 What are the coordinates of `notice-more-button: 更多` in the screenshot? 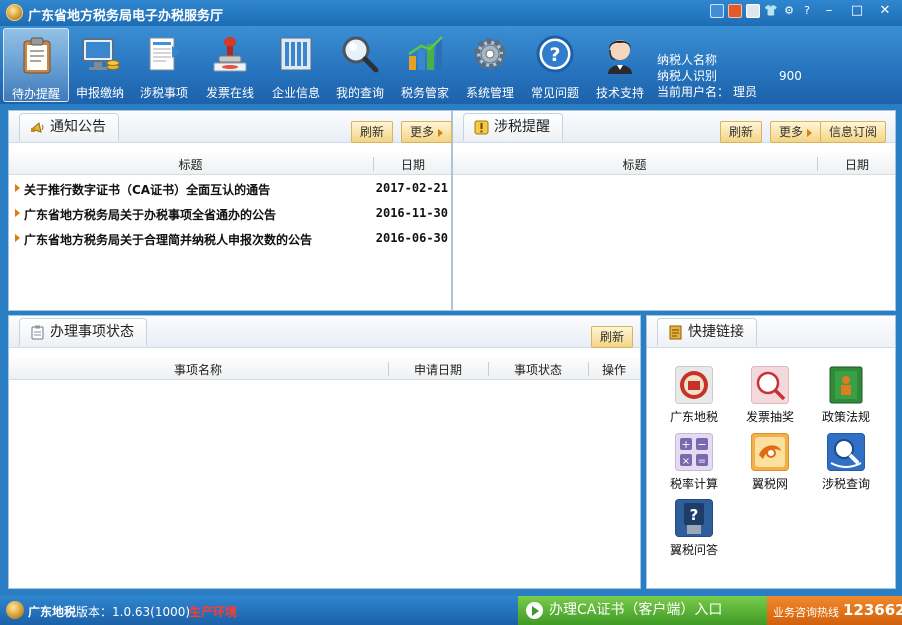 It's located at (427, 132).